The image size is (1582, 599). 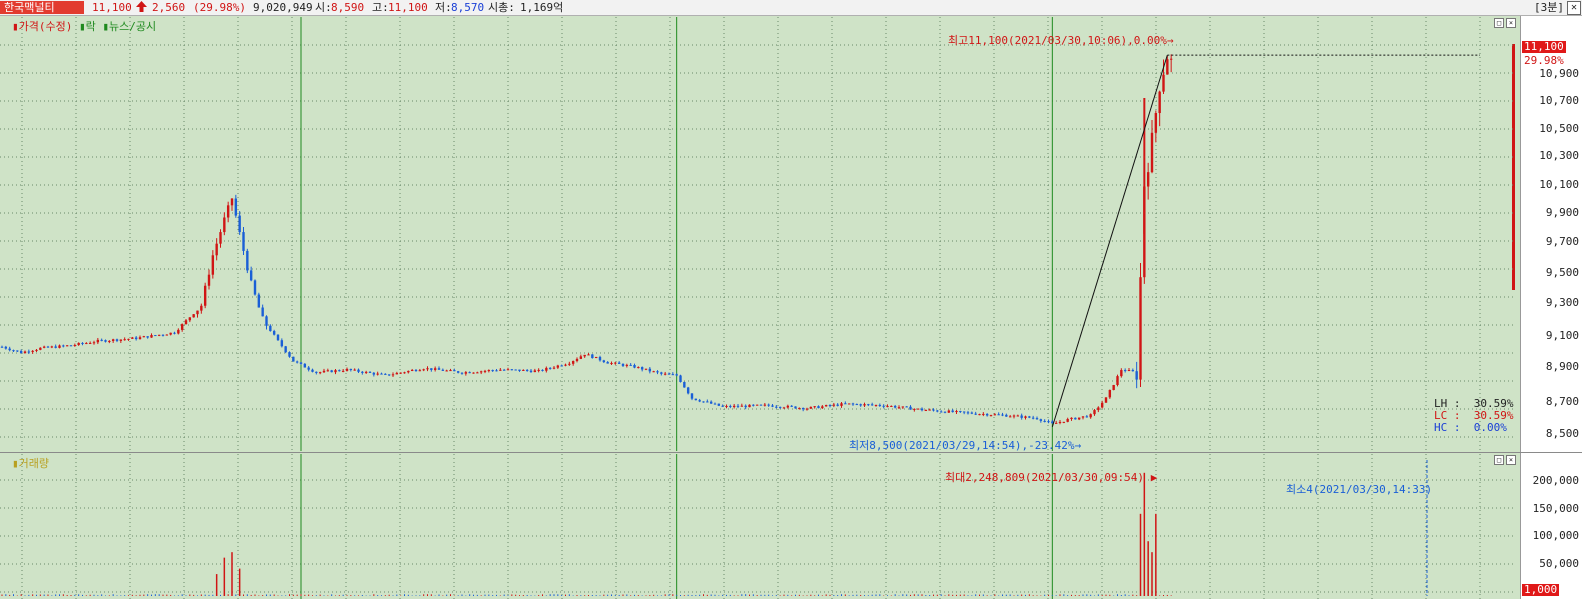 What do you see at coordinates (1562, 401) in the screenshot?
I see `price-axis-label: 8,700` at bounding box center [1562, 401].